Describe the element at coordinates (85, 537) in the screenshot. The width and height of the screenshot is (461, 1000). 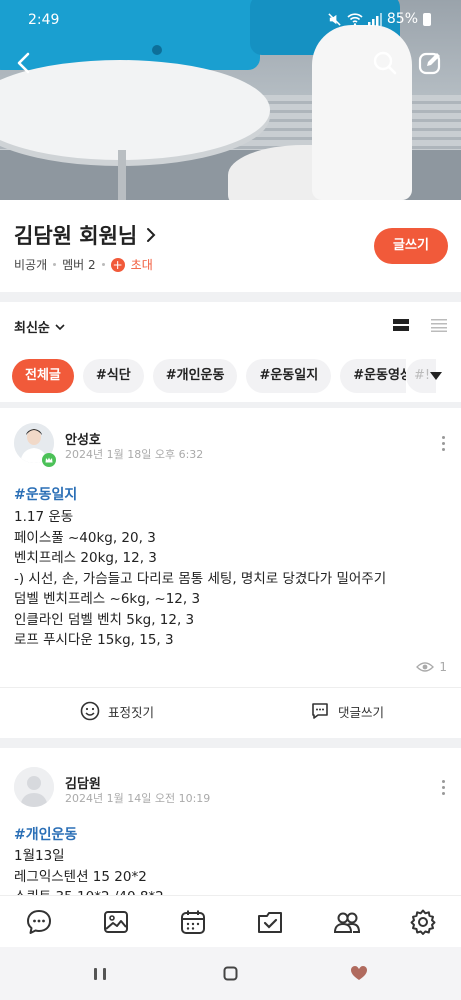
I see `post-line: 페이스풀 ~40kg, 20, 3` at that location.